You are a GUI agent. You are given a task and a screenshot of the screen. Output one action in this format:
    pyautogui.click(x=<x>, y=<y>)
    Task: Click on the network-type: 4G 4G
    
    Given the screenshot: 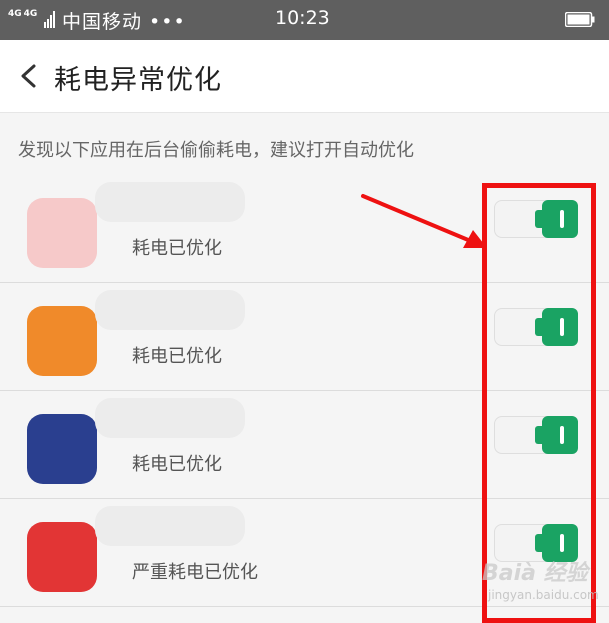 What is the action you would take?
    pyautogui.click(x=23, y=14)
    